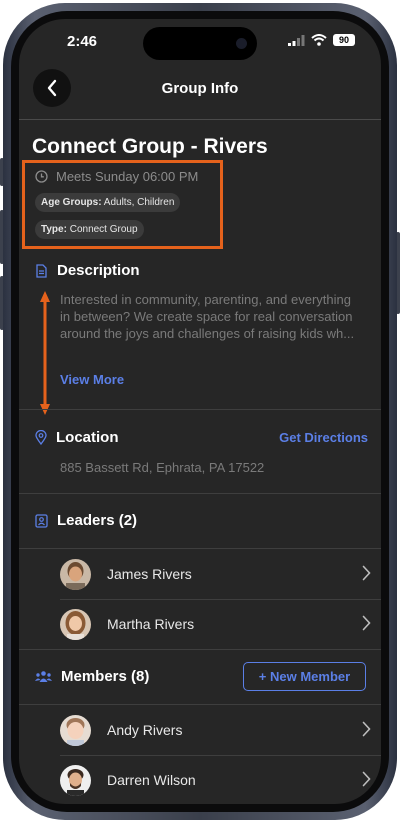 This screenshot has width=400, height=823. I want to click on member-name: Darren Wilson, so click(151, 780).